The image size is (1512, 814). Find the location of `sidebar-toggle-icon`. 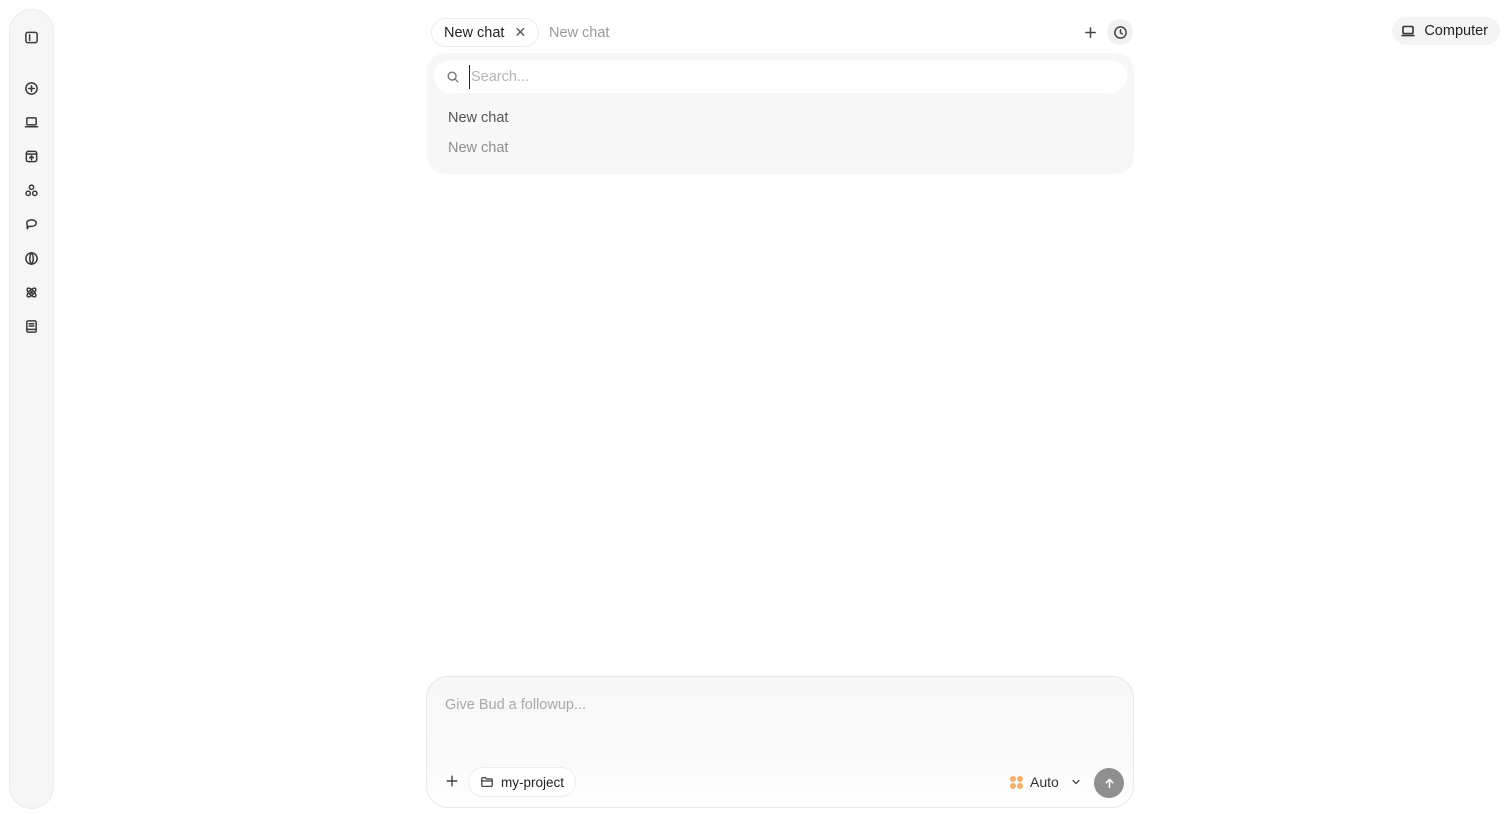

sidebar-toggle-icon is located at coordinates (31, 37).